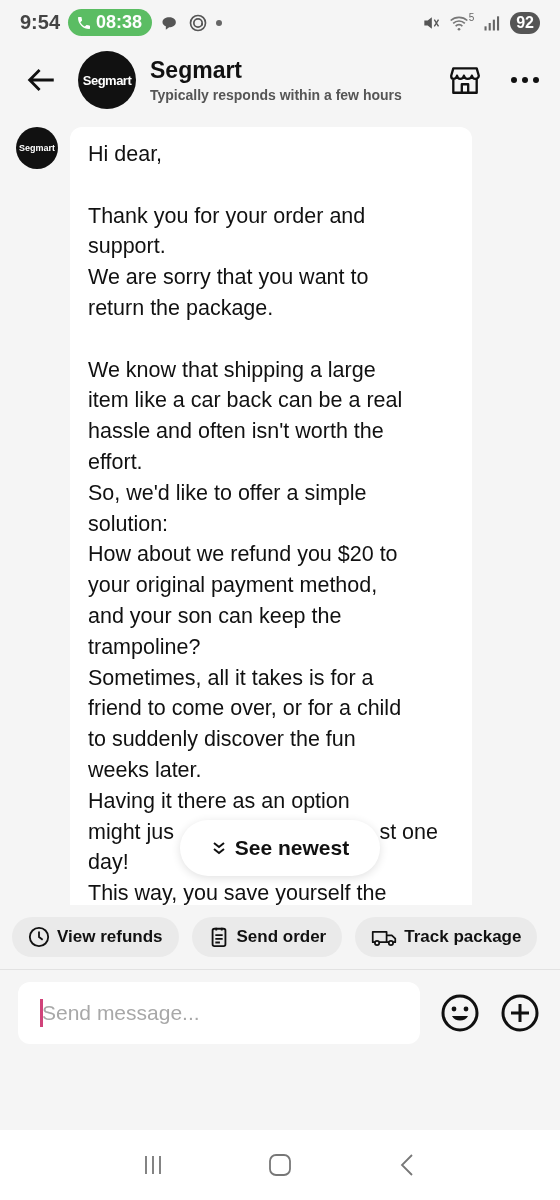  What do you see at coordinates (525, 80) in the screenshot?
I see `more-options-icon` at bounding box center [525, 80].